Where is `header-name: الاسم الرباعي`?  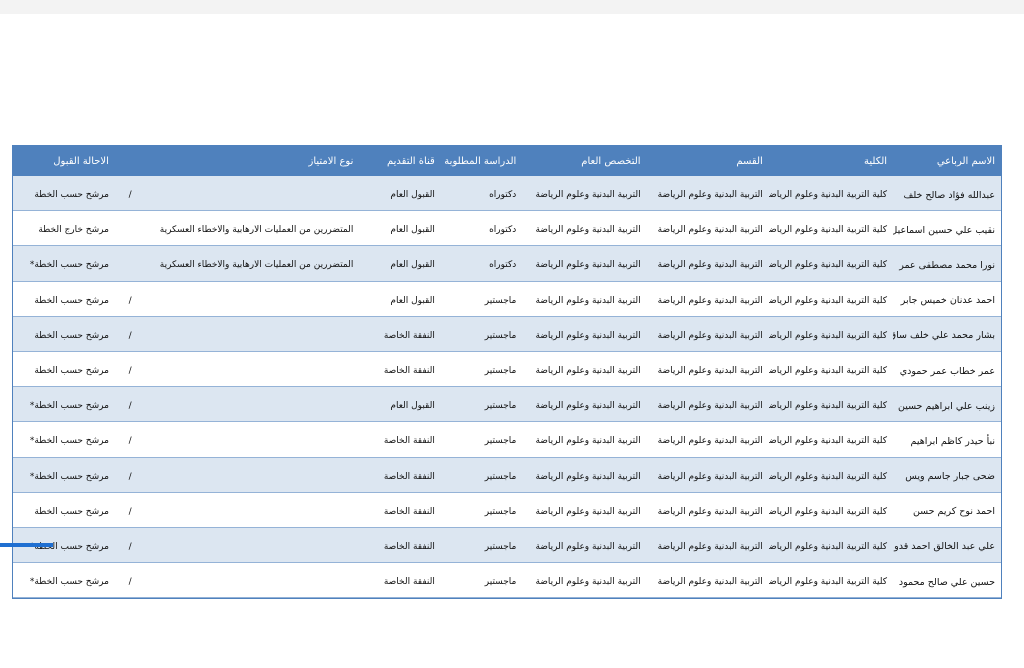
header-name: الاسم الرباعي is located at coordinates (947, 161).